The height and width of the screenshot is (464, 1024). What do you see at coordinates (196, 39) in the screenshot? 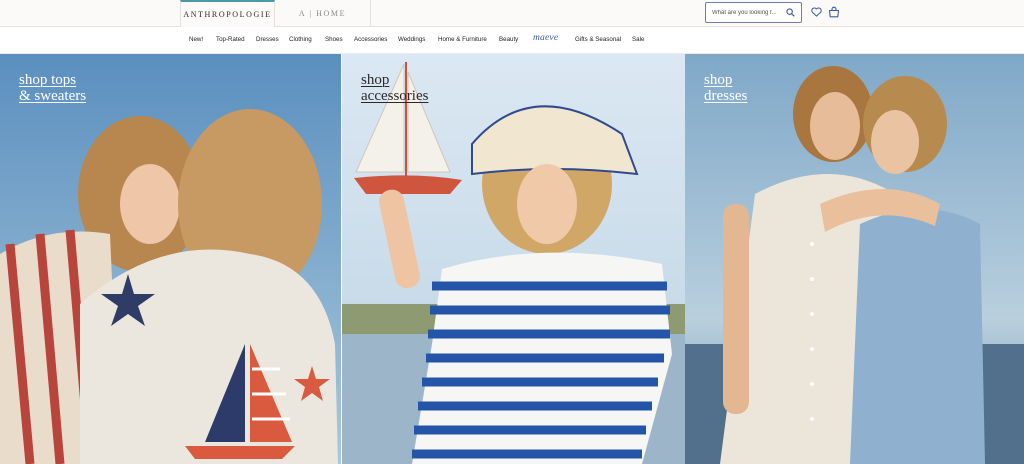
I see `nav-item-new: New!` at bounding box center [196, 39].